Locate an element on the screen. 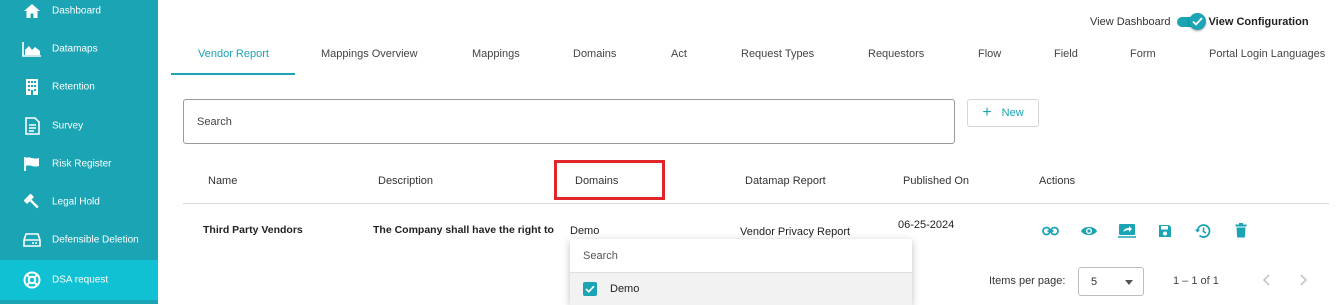  gavel-icon is located at coordinates (32, 202).